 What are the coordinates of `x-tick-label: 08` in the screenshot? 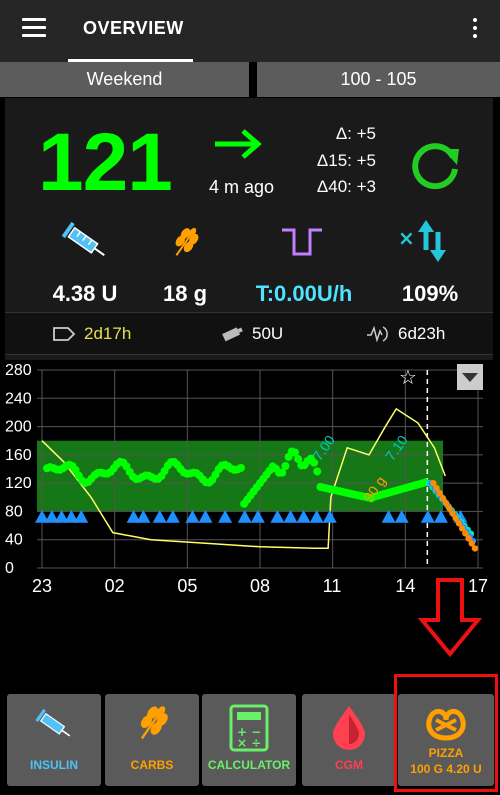 It's located at (260, 586).